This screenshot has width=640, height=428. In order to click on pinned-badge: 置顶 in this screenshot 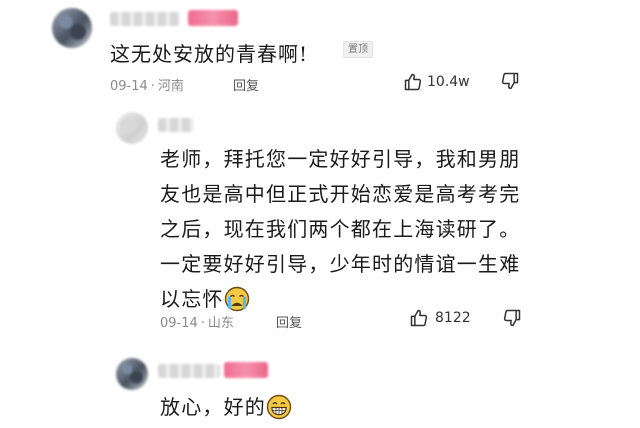, I will do `click(358, 49)`.